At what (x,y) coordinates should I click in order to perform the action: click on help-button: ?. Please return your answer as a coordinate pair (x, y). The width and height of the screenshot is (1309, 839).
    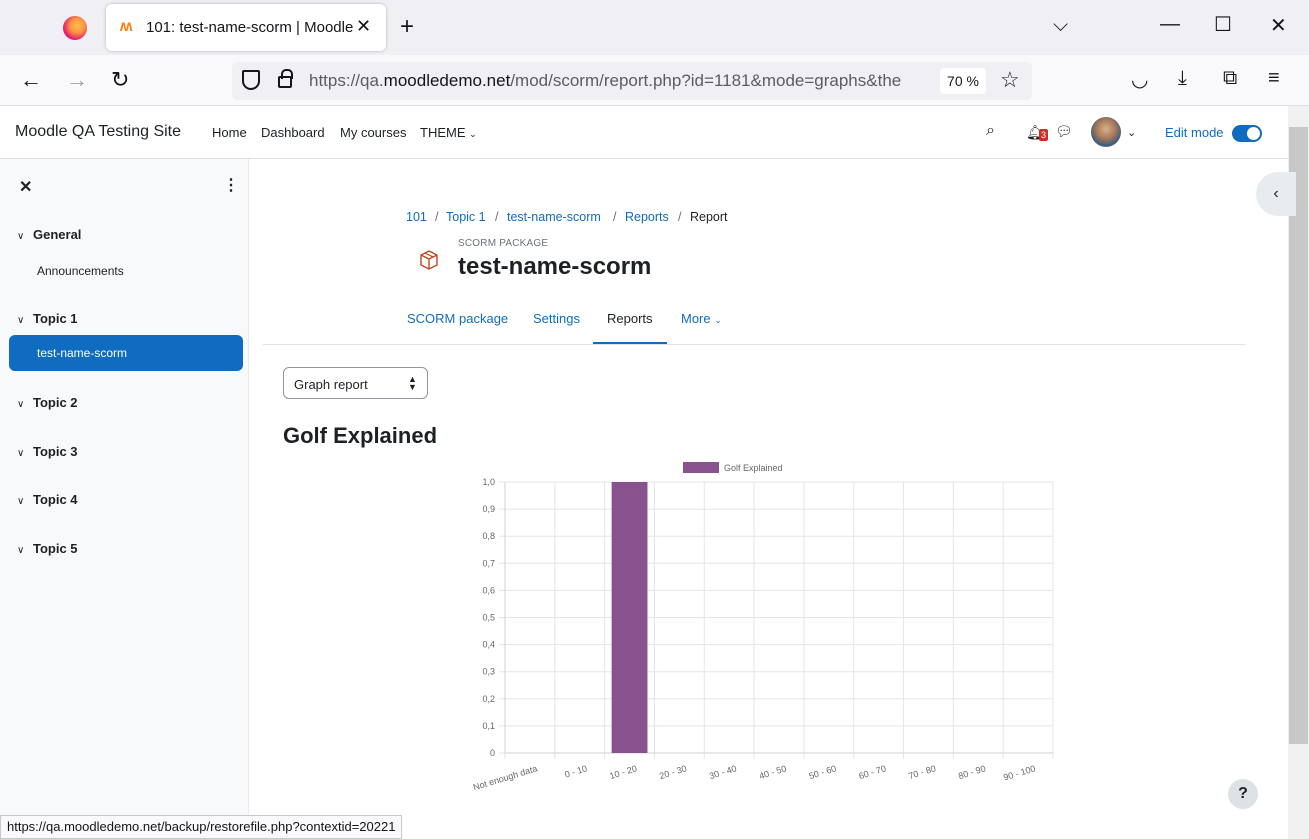
    Looking at the image, I should click on (1243, 794).